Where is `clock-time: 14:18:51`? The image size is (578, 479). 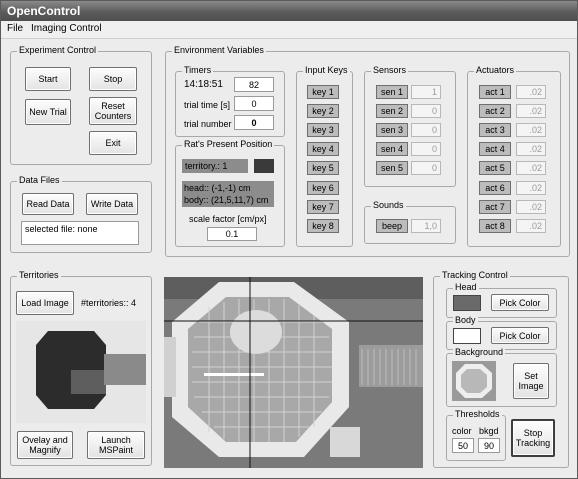
clock-time: 14:18:51 is located at coordinates (203, 84).